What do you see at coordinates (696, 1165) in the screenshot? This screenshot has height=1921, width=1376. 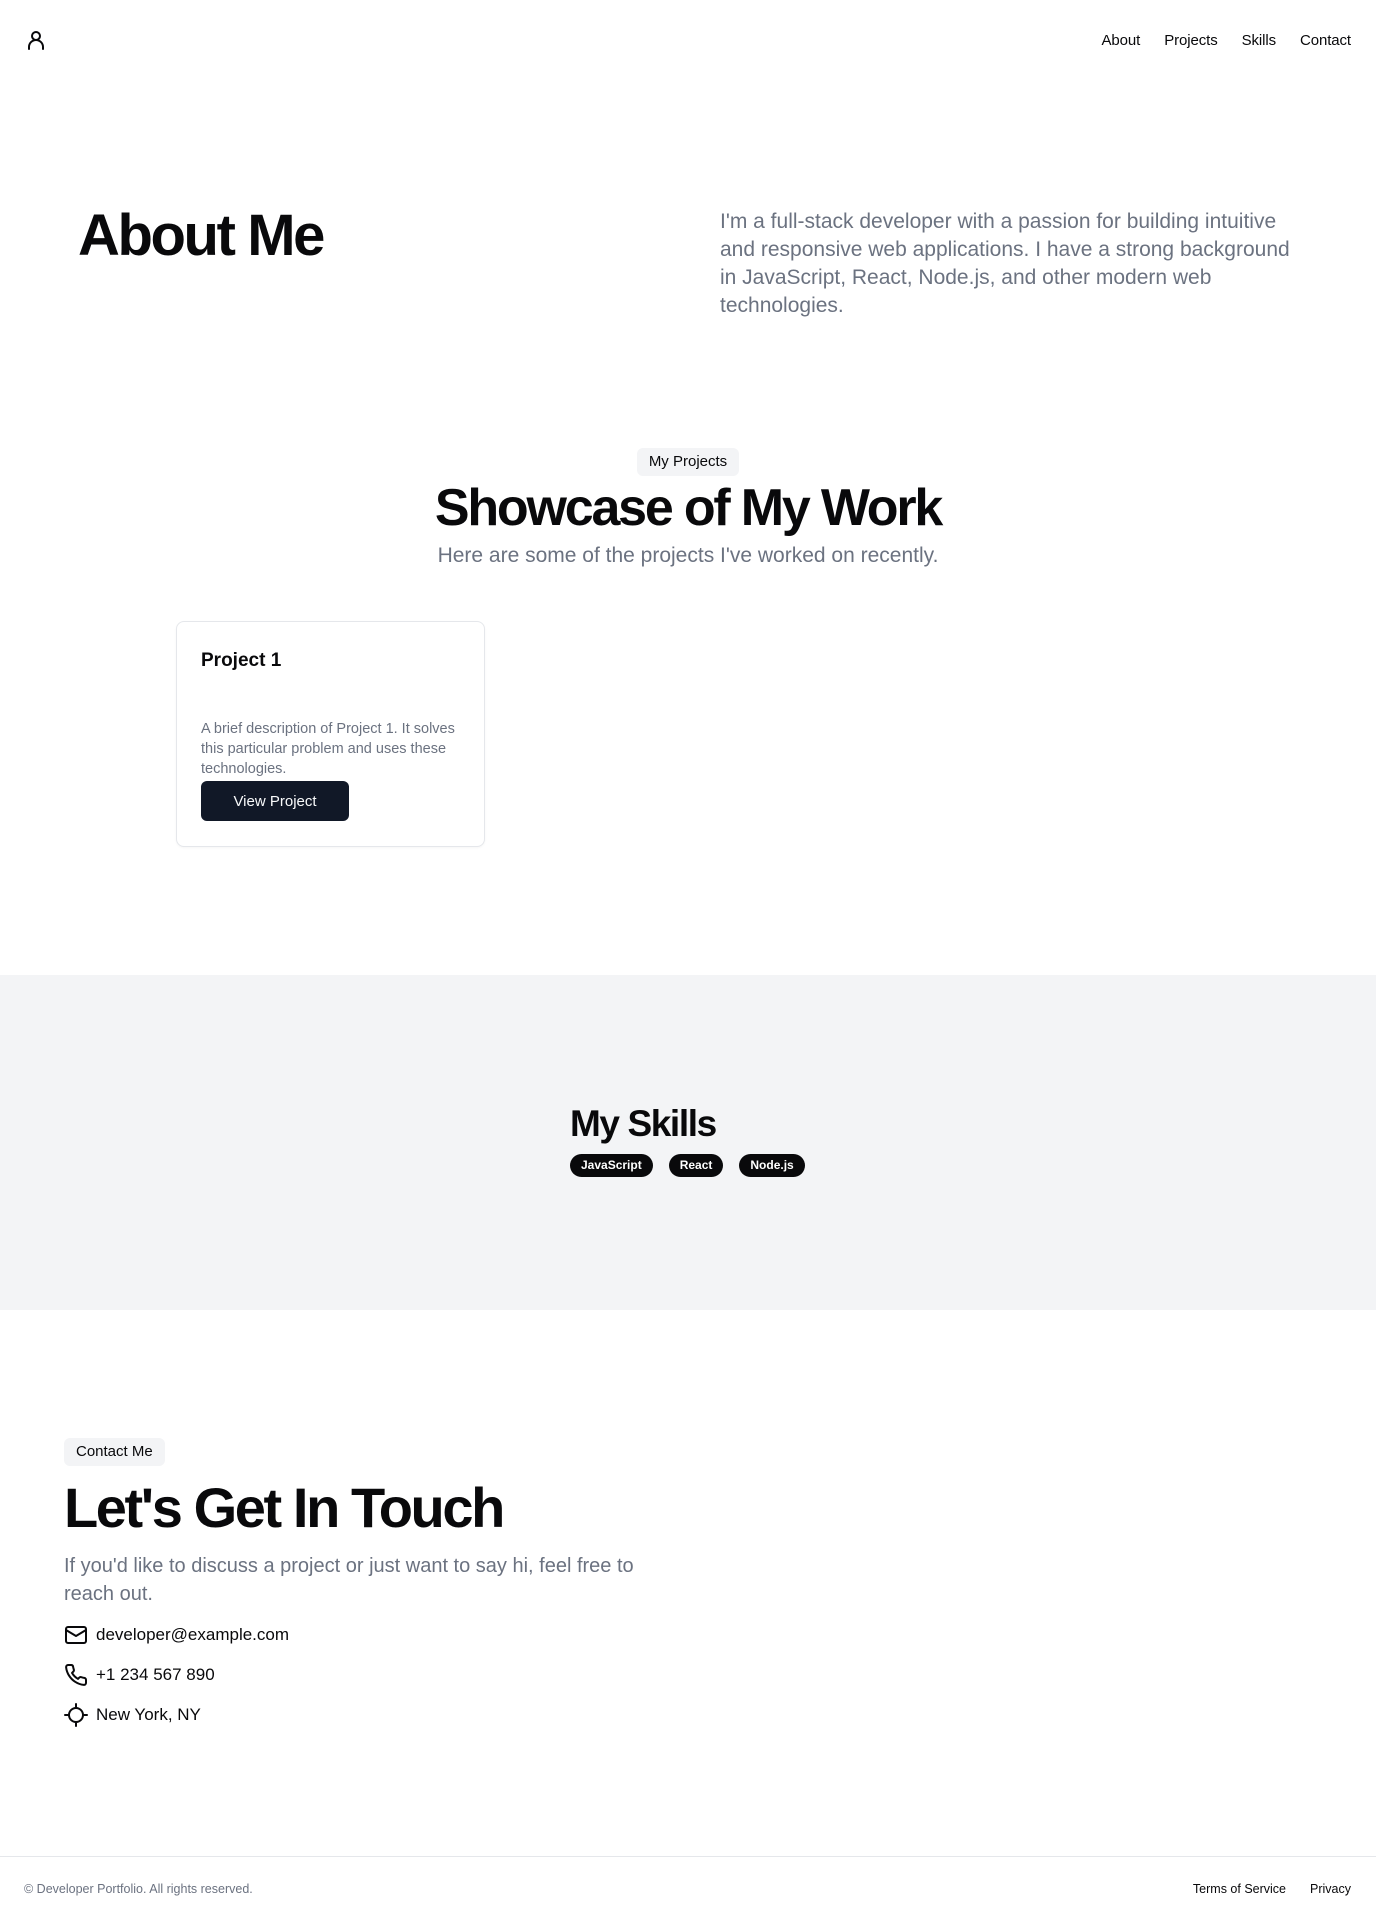 I see `skill-badge: React` at bounding box center [696, 1165].